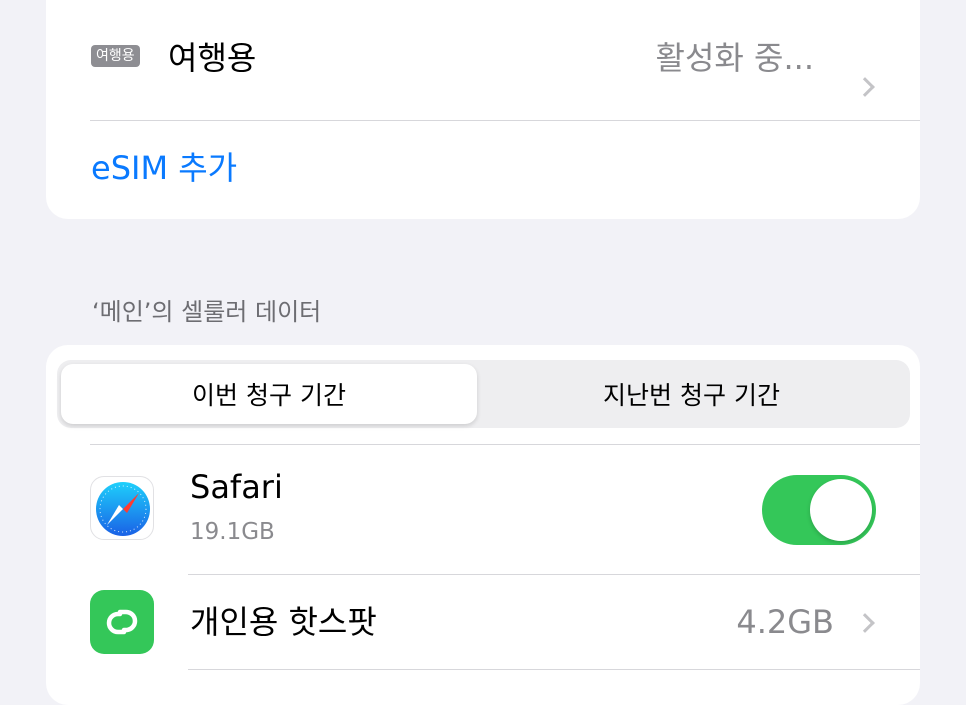 Image resolution: width=966 pixels, height=705 pixels. Describe the element at coordinates (232, 532) in the screenshot. I see `app-usage-safari: 19.1GB` at that location.